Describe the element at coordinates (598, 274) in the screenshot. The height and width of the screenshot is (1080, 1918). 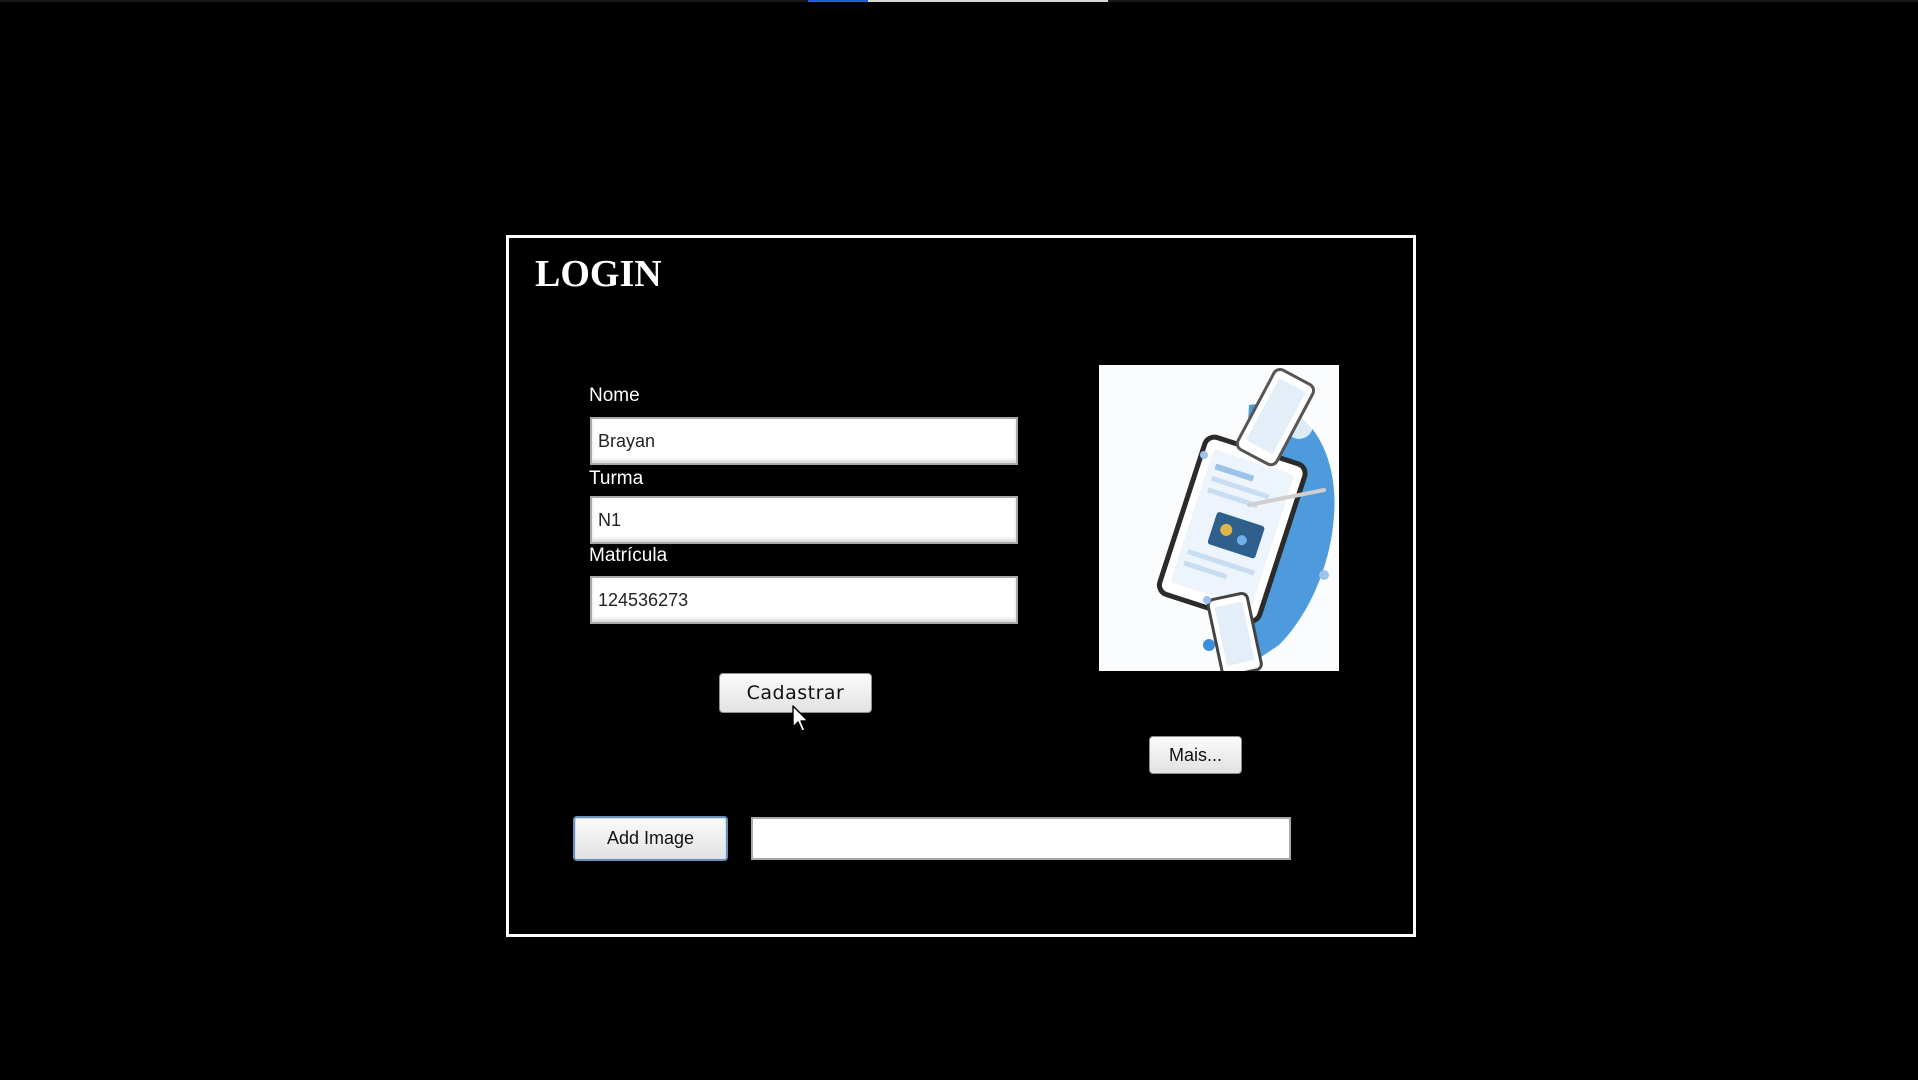
I see `page-title: LOGIN` at that location.